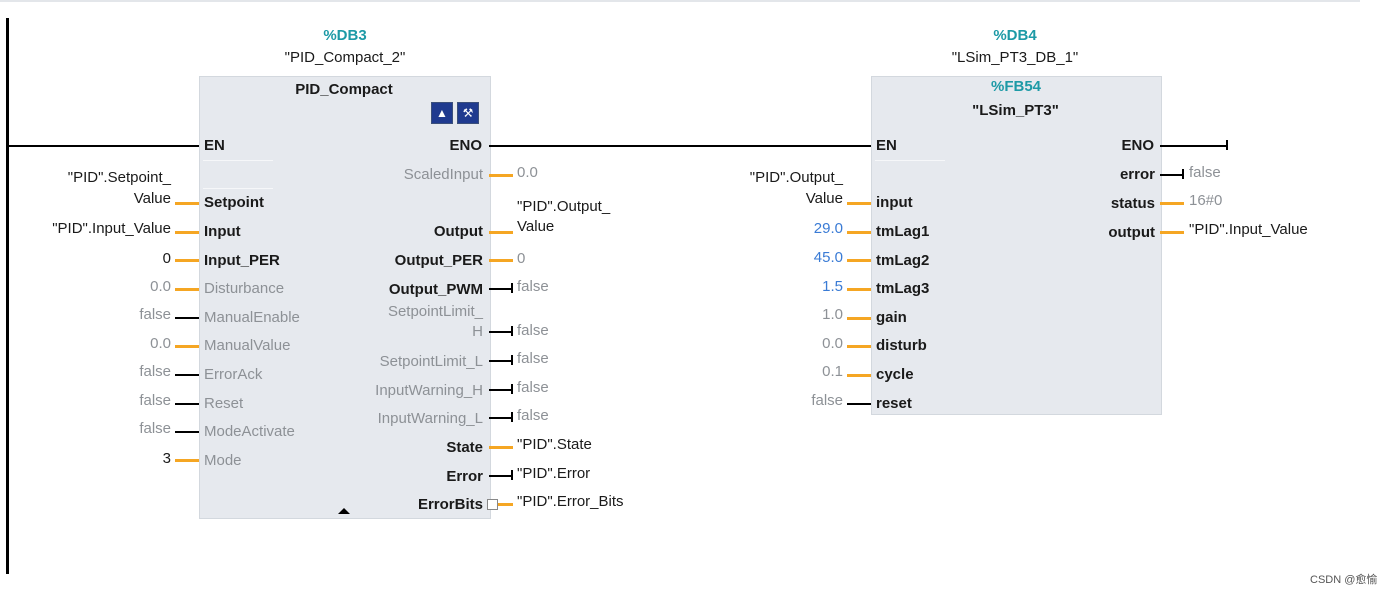  What do you see at coordinates (761, 315) in the screenshot?
I see `gain-arg: 1.0` at bounding box center [761, 315].